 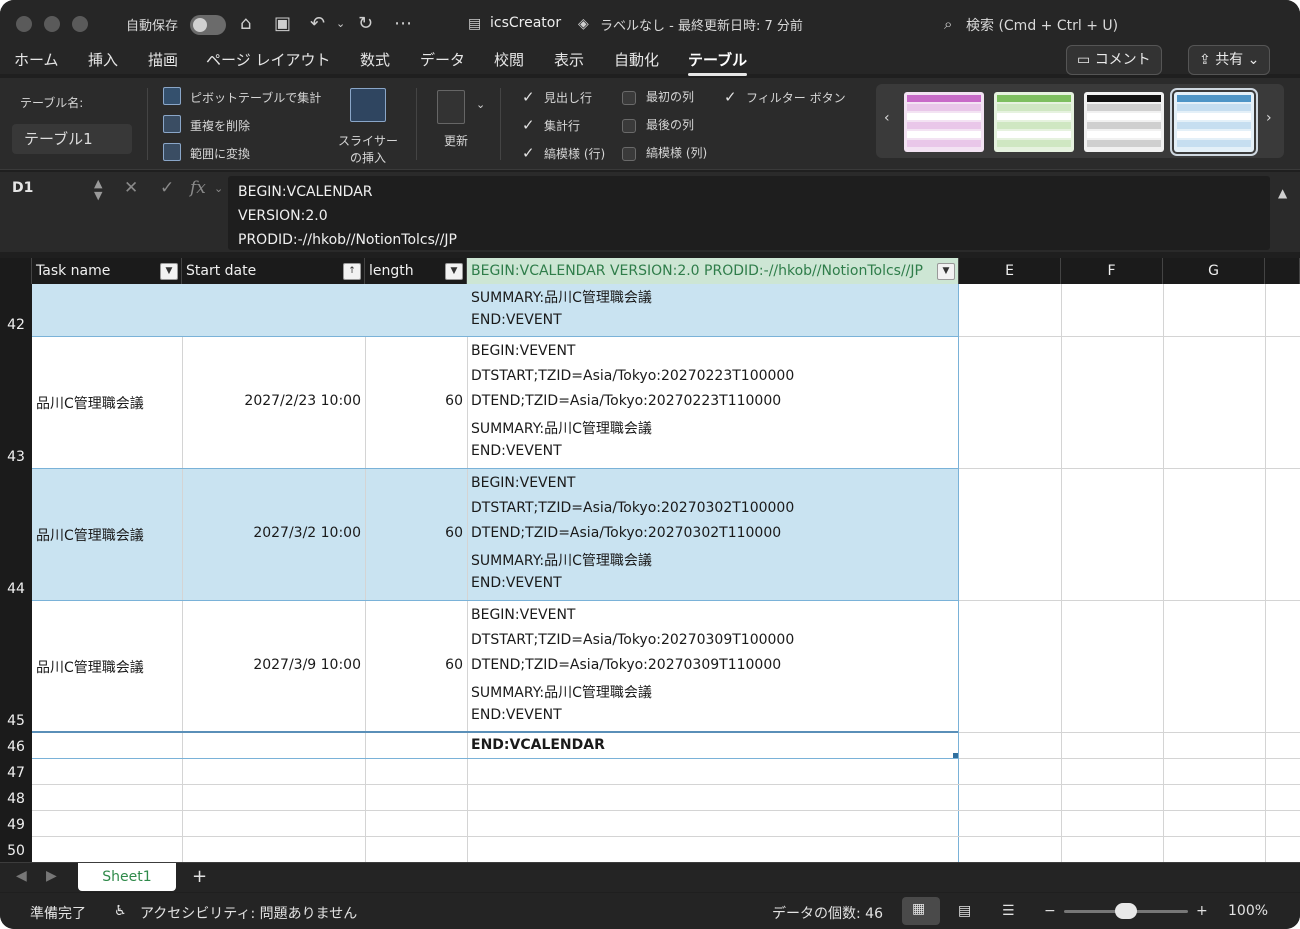 I want to click on share-button: ⇪ 共有 ⌄, so click(x=1229, y=60).